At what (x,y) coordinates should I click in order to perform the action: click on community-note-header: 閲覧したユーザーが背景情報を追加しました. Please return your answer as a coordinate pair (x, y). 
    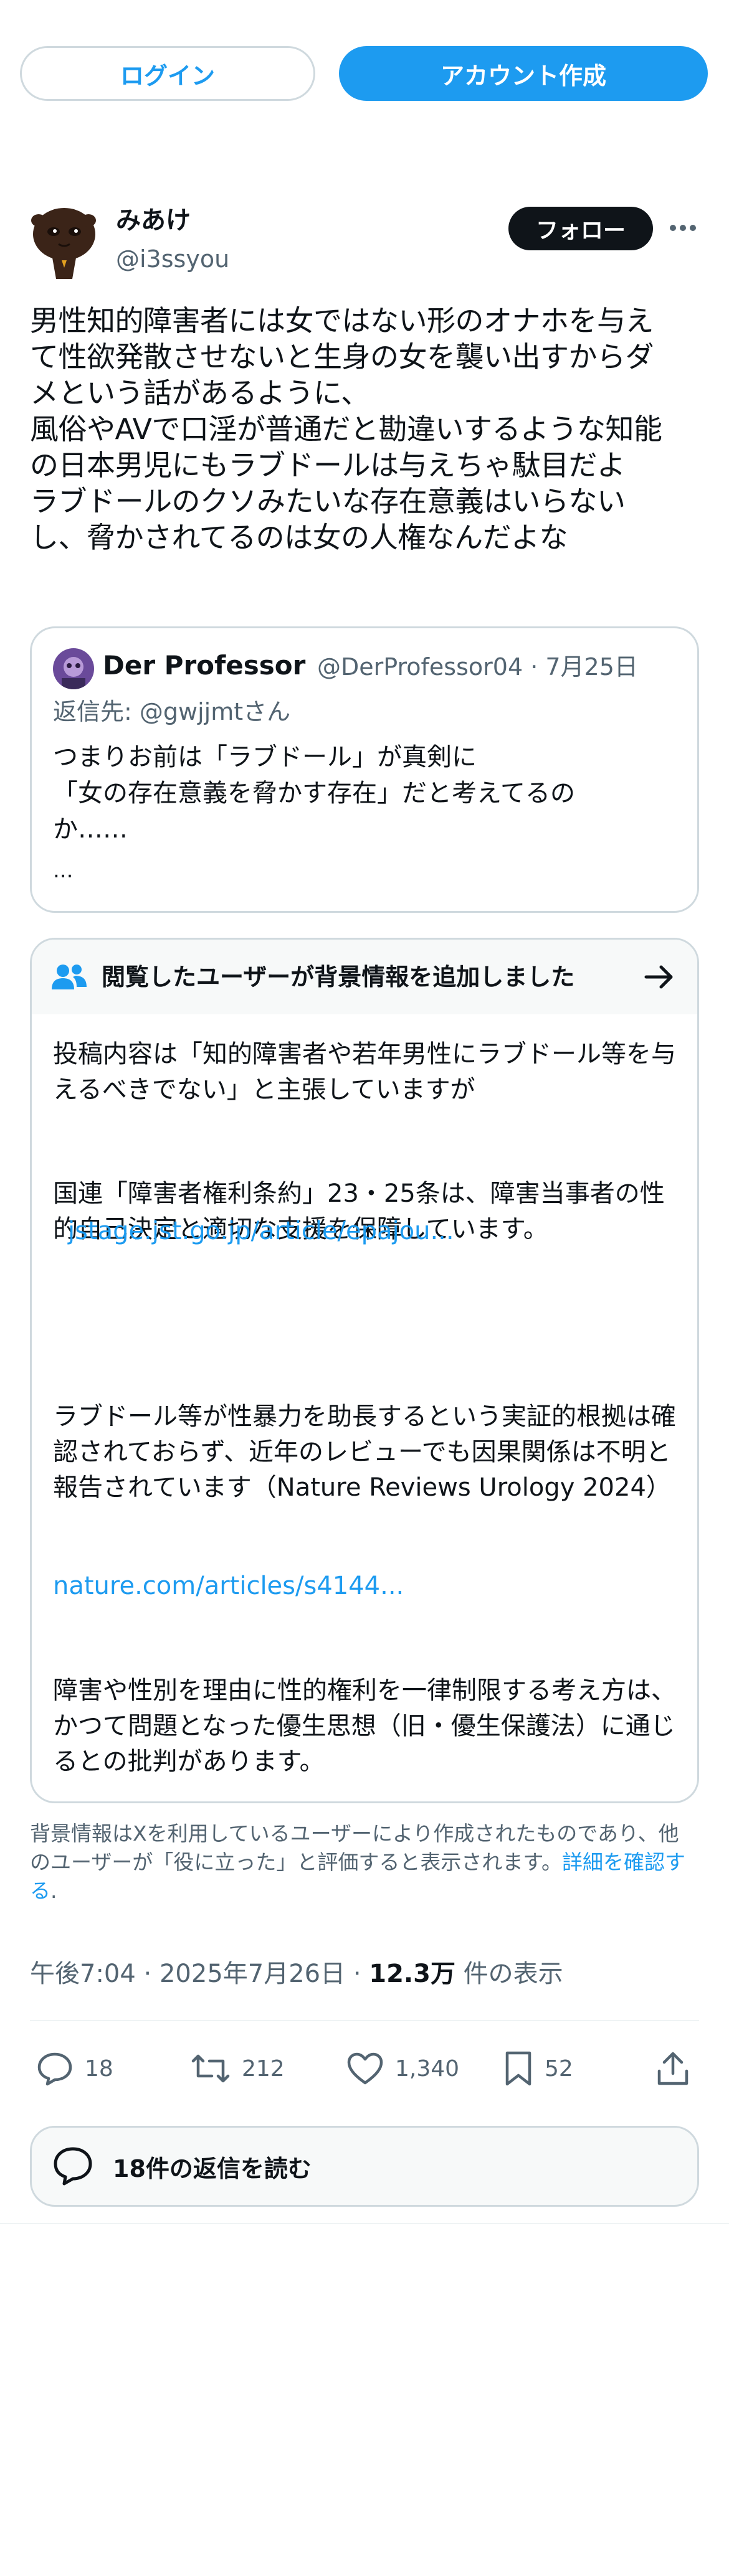
    Looking at the image, I should click on (364, 977).